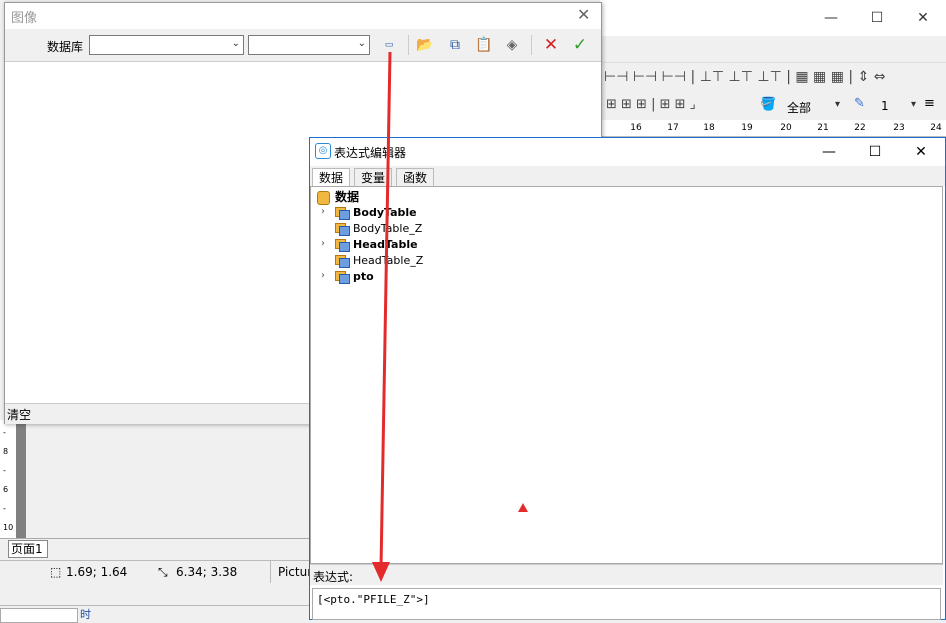 The height and width of the screenshot is (623, 946). I want to click on tree-item-pto: pto, so click(354, 277).